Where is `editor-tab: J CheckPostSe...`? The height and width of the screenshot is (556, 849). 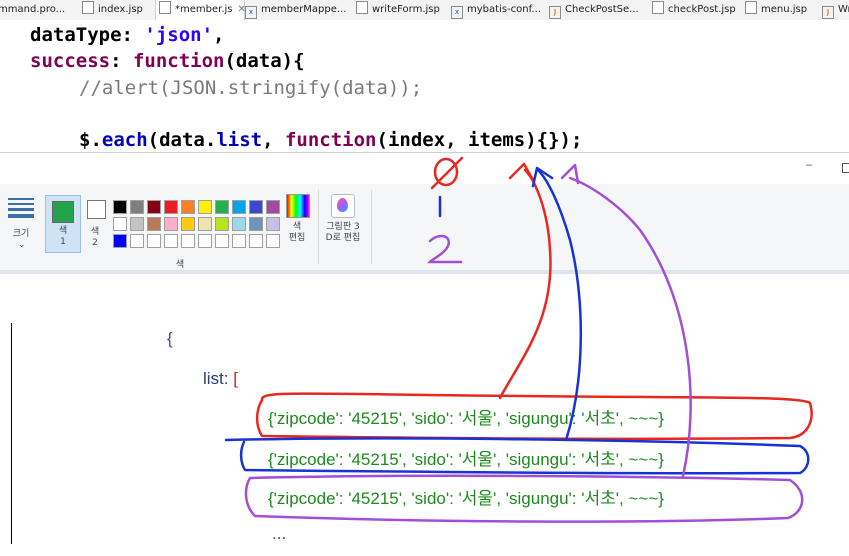
editor-tab: J CheckPostSe... is located at coordinates (599, 10).